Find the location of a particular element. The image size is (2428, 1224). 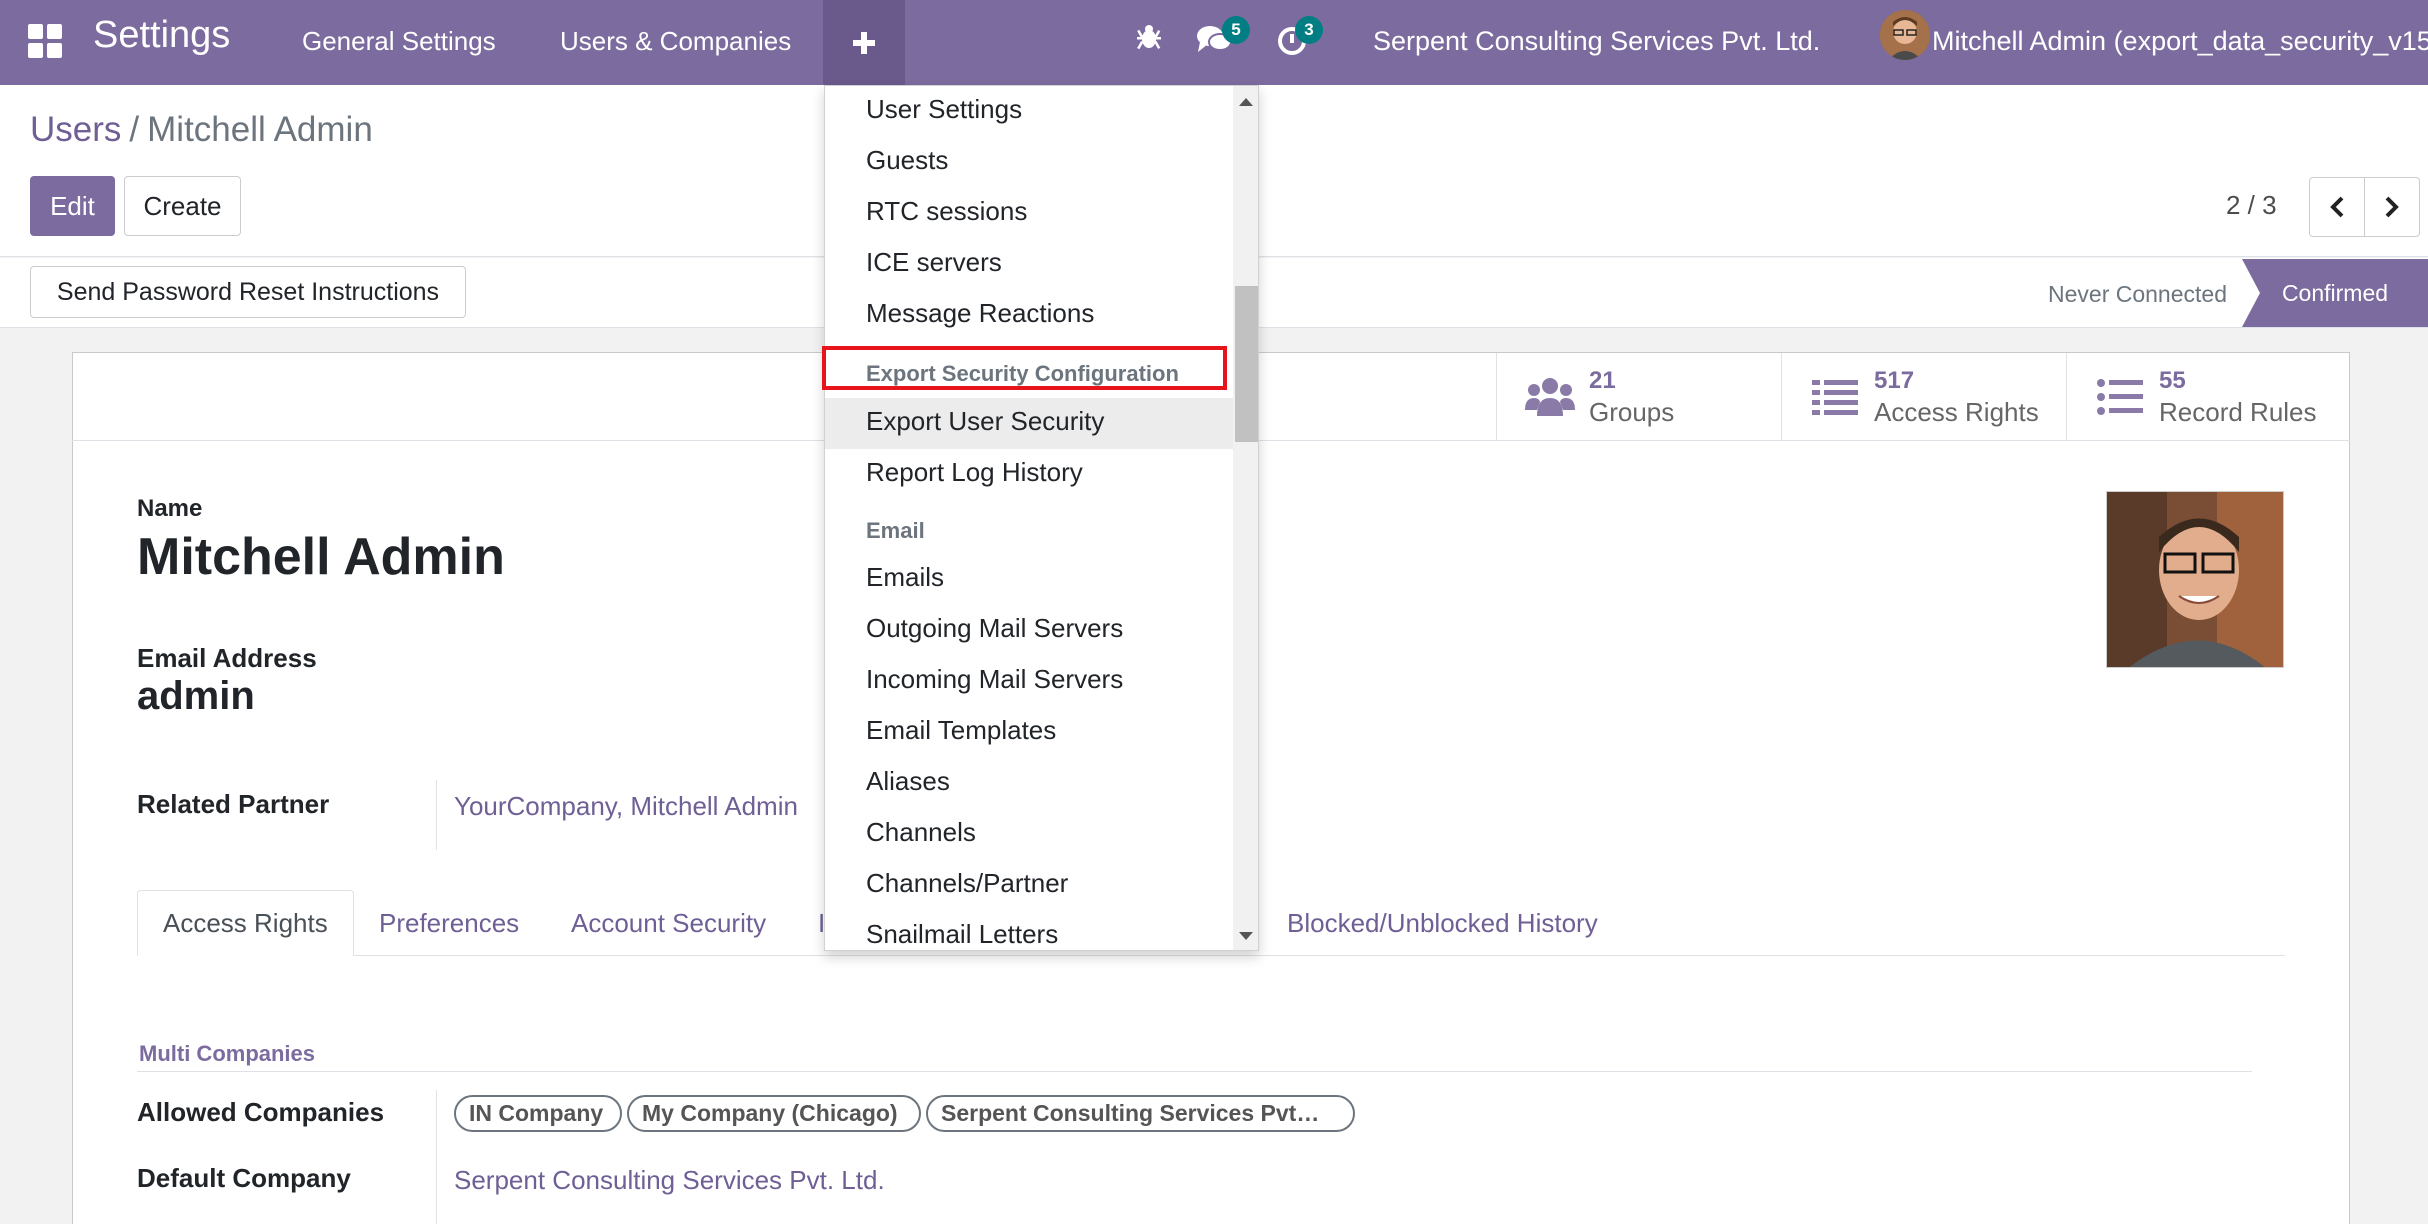

apps-menu-icon is located at coordinates (45, 41).